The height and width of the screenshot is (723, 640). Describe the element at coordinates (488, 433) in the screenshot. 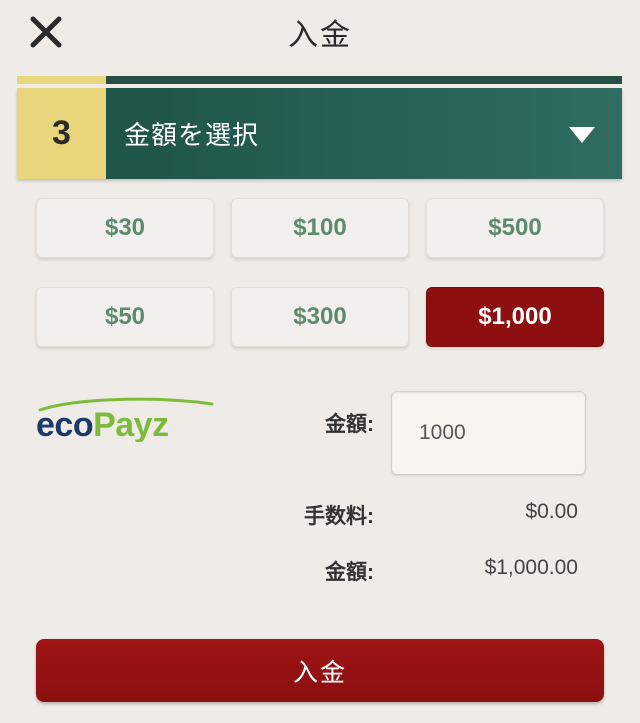

I see `amount-input` at that location.